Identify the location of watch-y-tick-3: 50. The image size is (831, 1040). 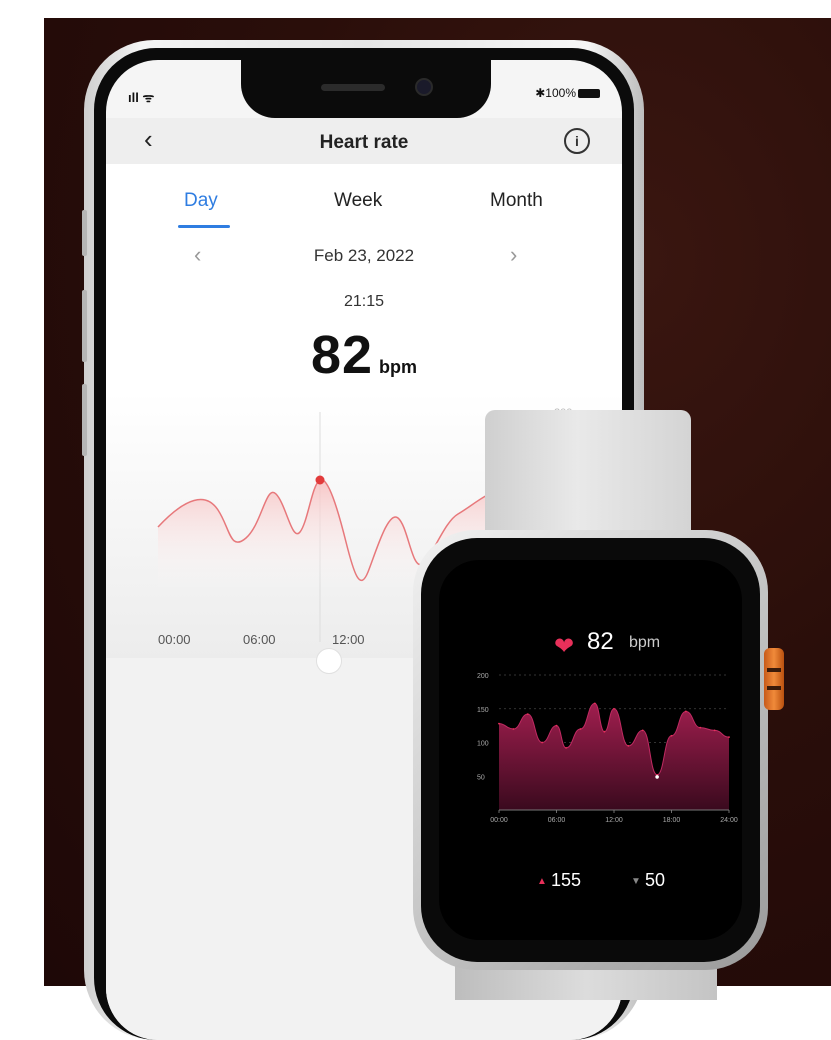
(481, 777).